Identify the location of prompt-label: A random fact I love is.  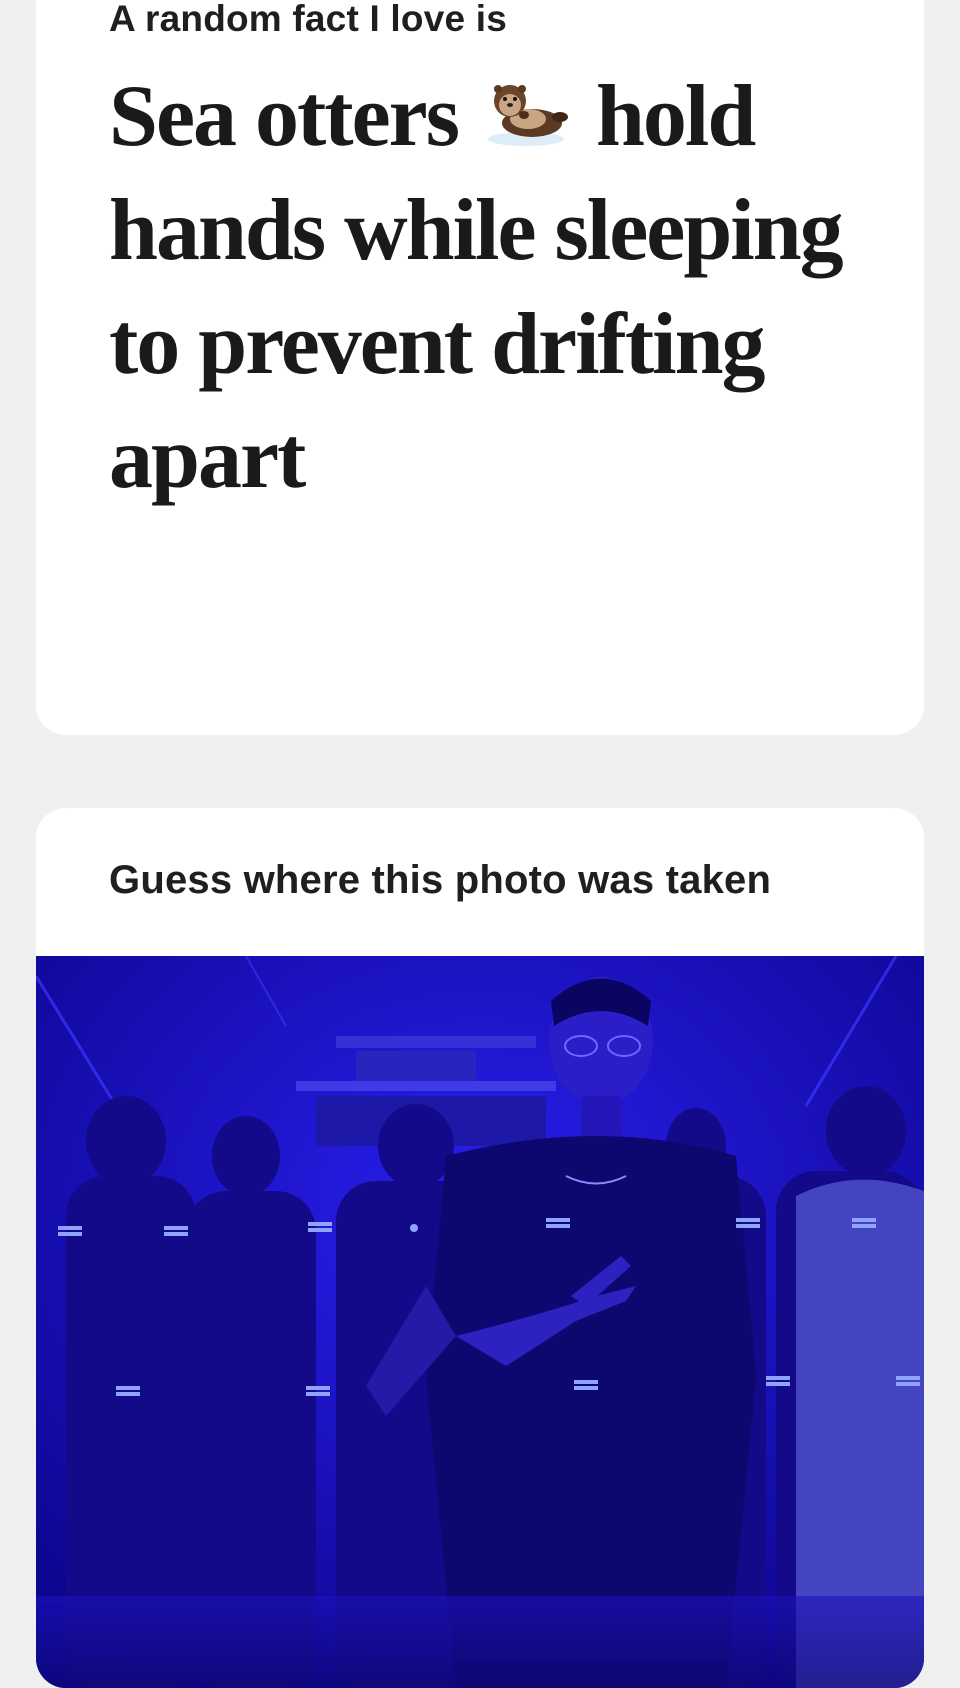
(308, 19).